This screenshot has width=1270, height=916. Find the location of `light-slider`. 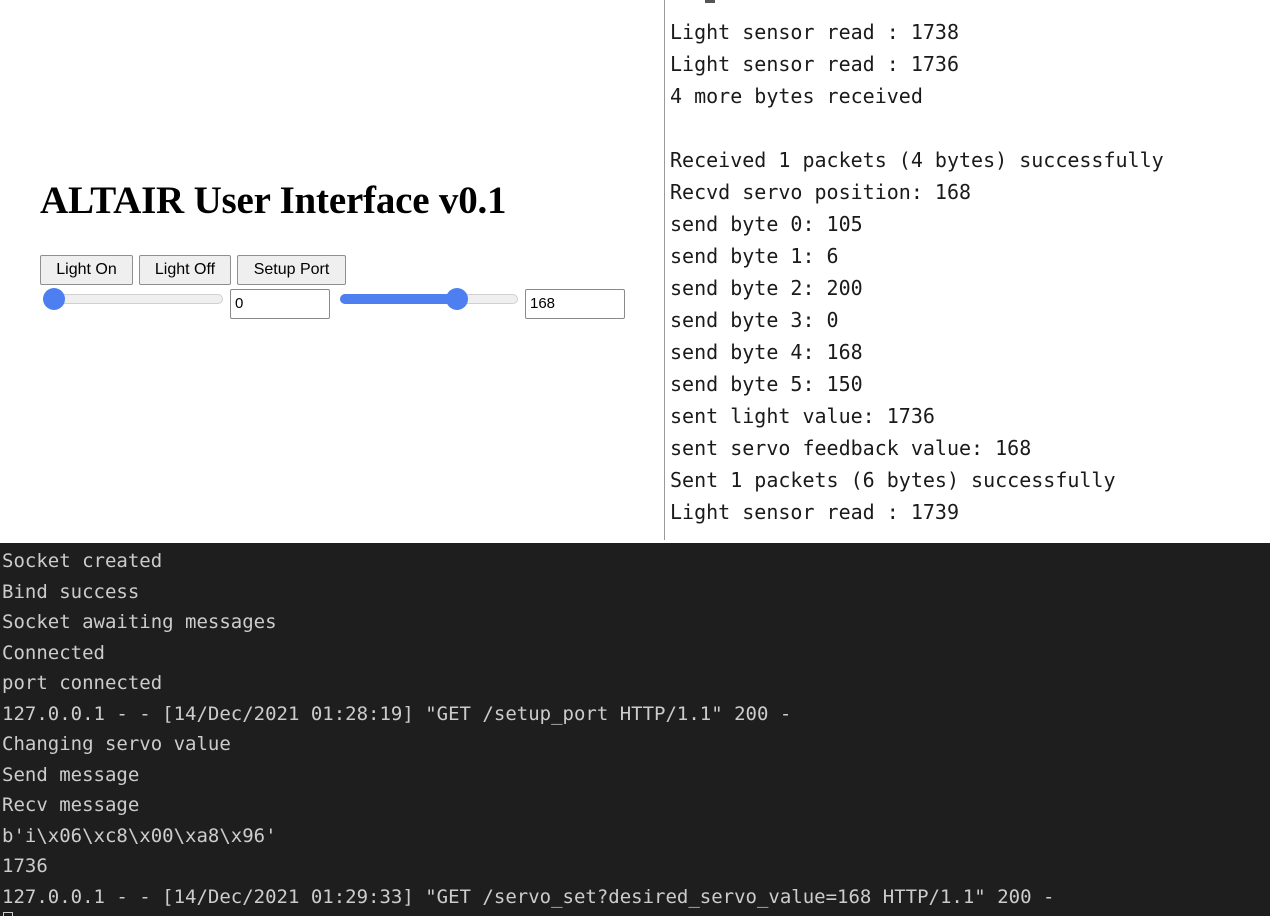

light-slider is located at coordinates (133, 299).